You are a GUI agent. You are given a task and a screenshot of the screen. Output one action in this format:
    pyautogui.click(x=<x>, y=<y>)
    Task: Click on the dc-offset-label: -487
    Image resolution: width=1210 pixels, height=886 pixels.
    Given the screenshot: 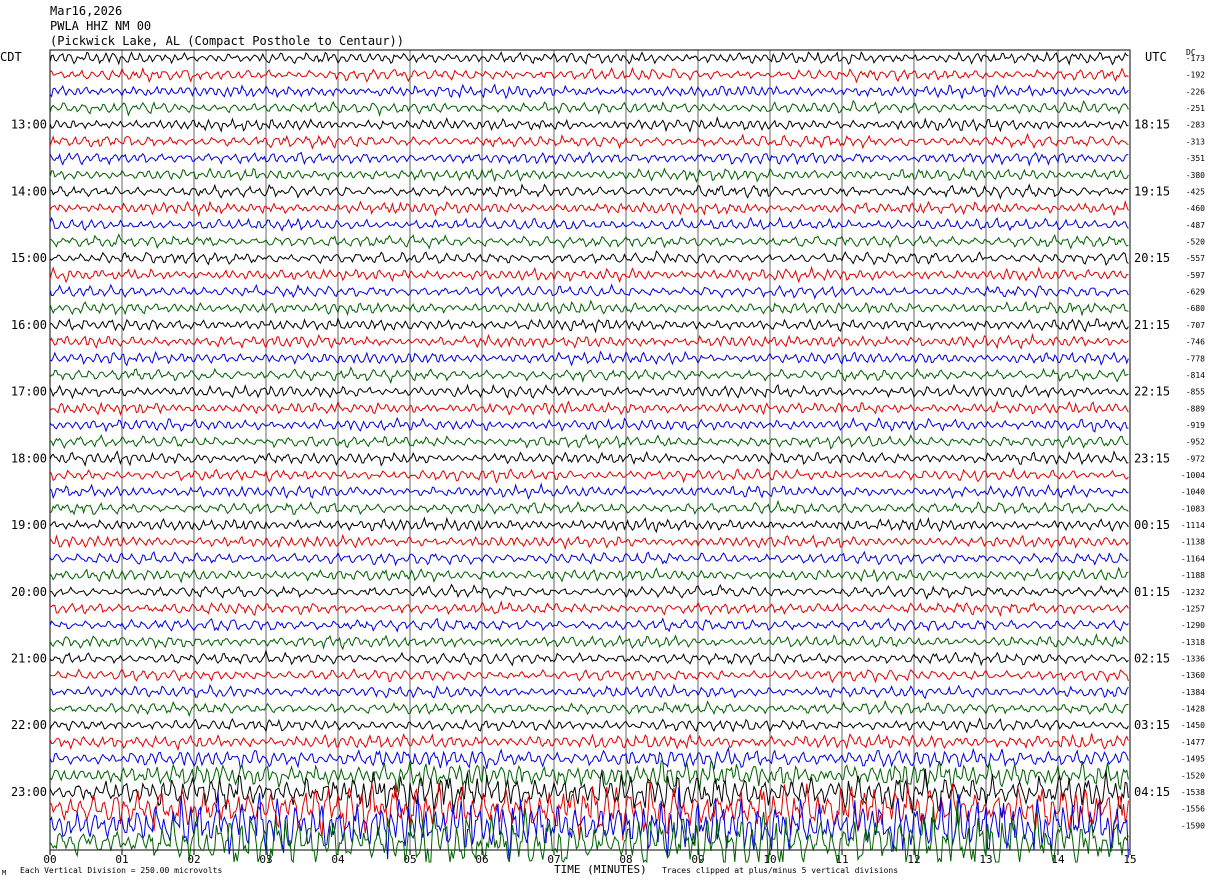 What is the action you would take?
    pyautogui.click(x=1195, y=225)
    